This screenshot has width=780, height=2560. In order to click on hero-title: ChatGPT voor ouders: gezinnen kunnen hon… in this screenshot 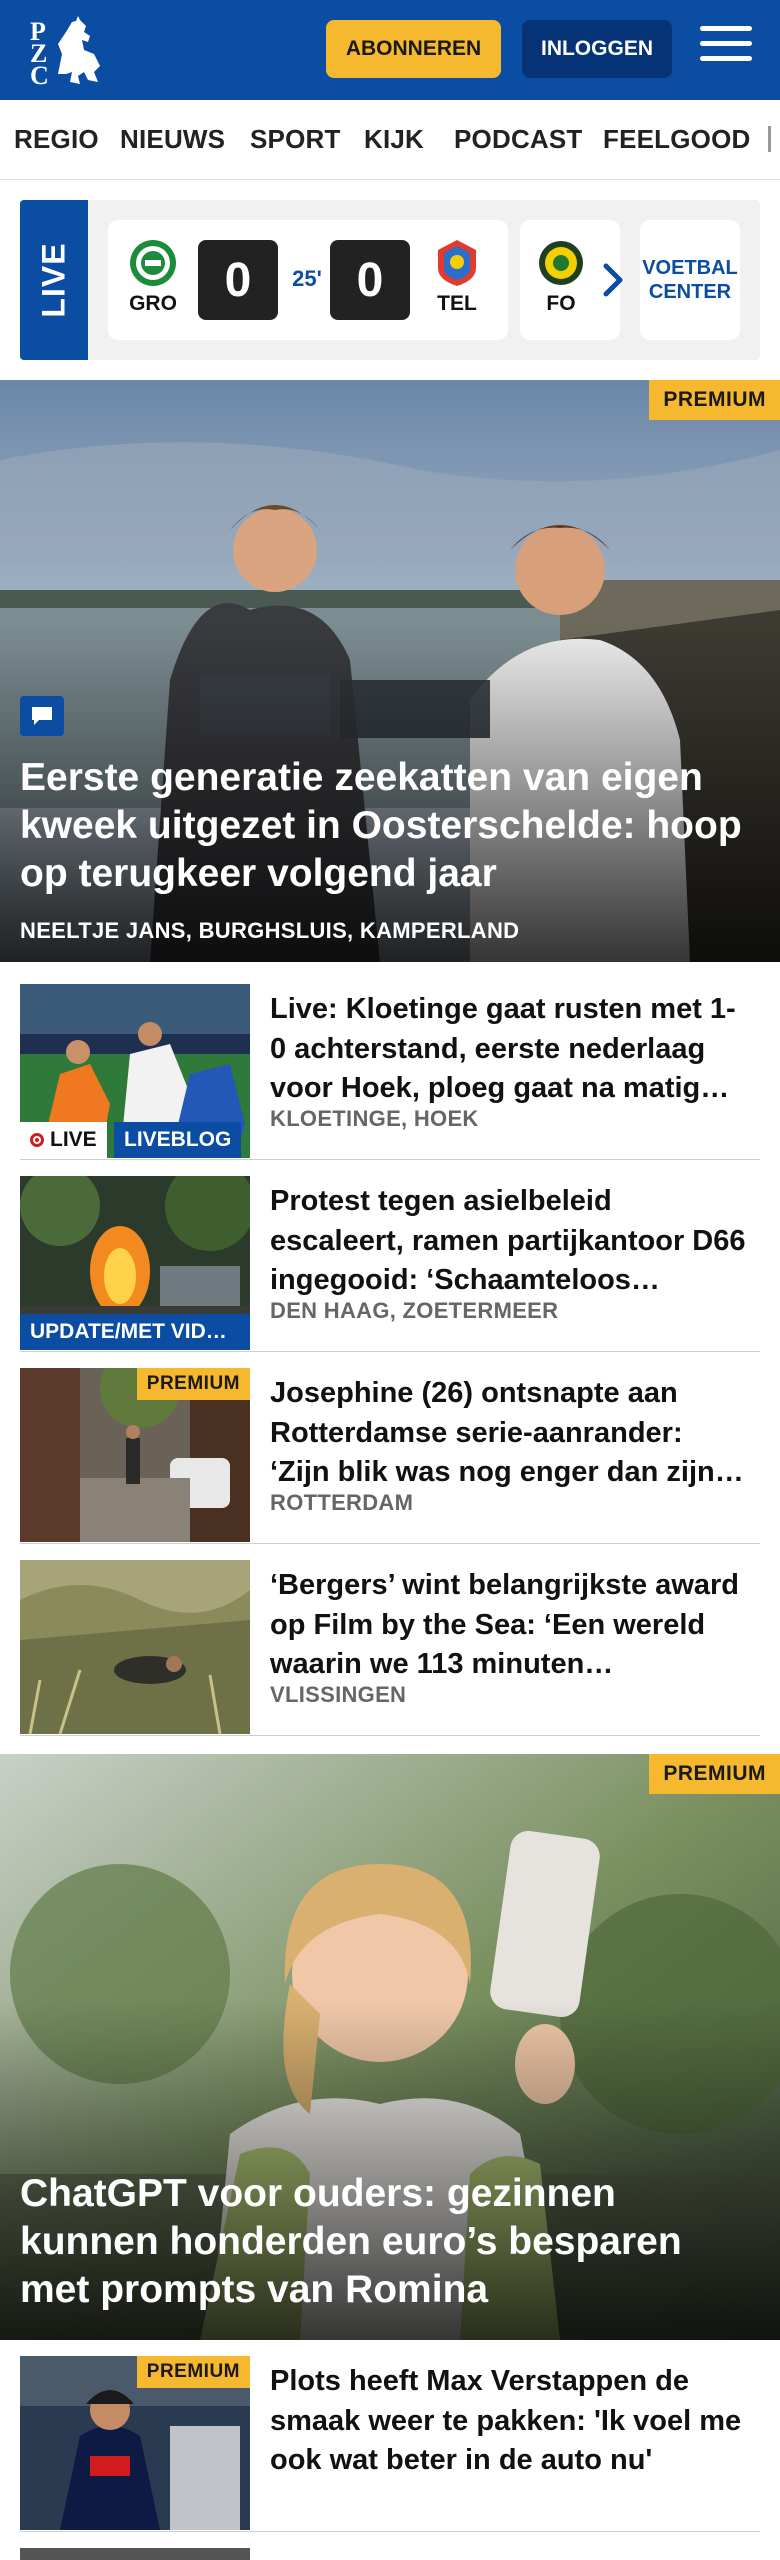, I will do `click(390, 2242)`.